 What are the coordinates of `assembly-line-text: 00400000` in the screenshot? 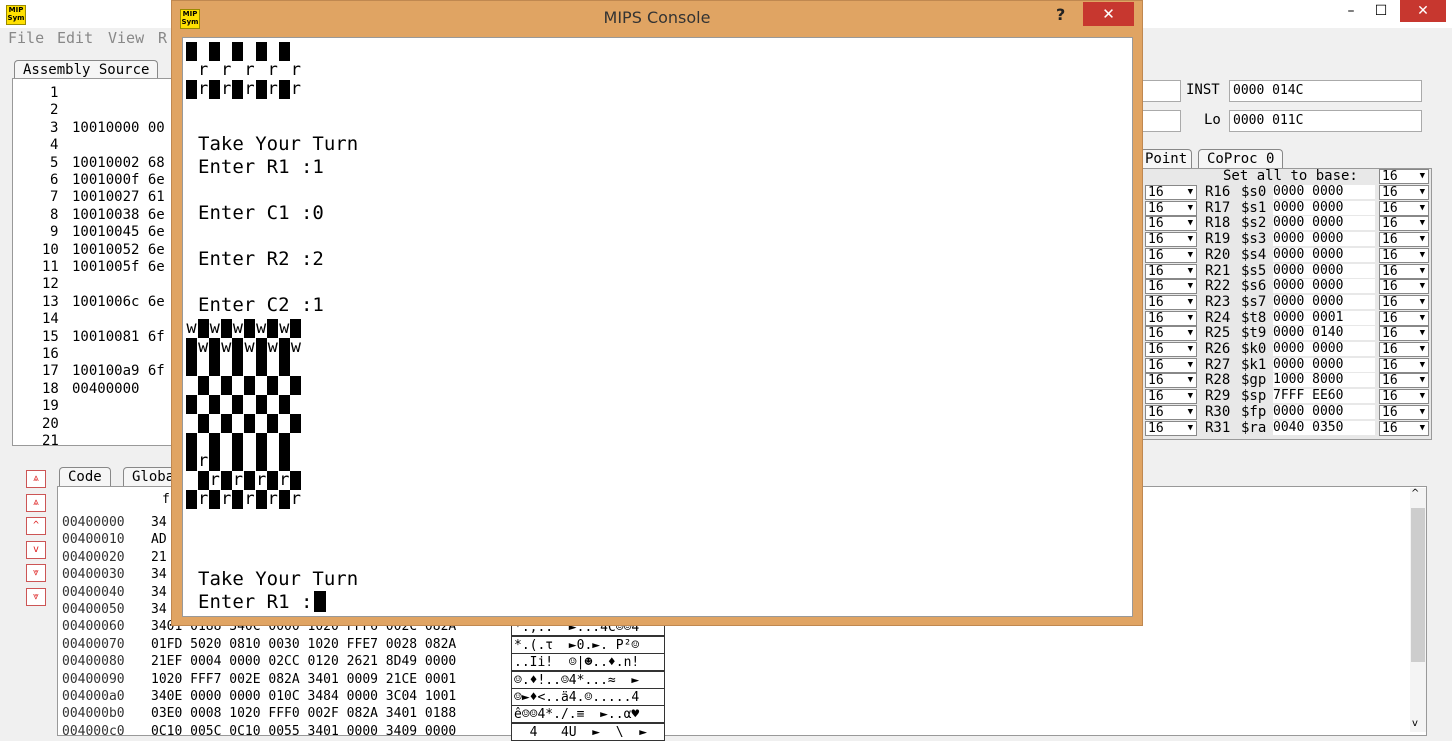 It's located at (105, 389).